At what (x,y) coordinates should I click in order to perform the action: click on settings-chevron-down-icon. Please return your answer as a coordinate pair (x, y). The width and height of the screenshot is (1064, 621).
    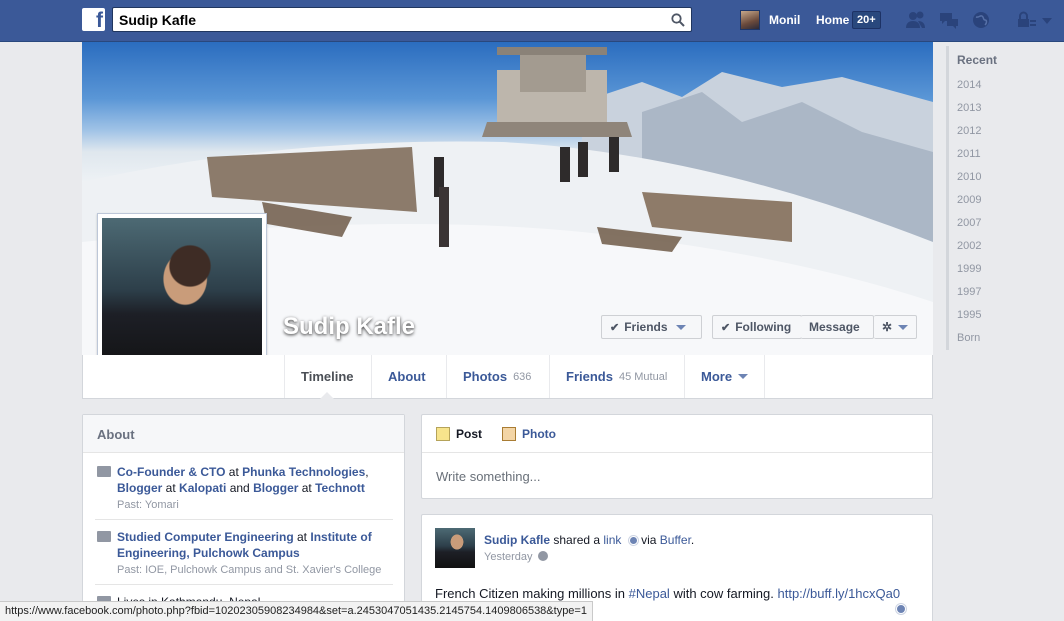
    Looking at the image, I should click on (1047, 20).